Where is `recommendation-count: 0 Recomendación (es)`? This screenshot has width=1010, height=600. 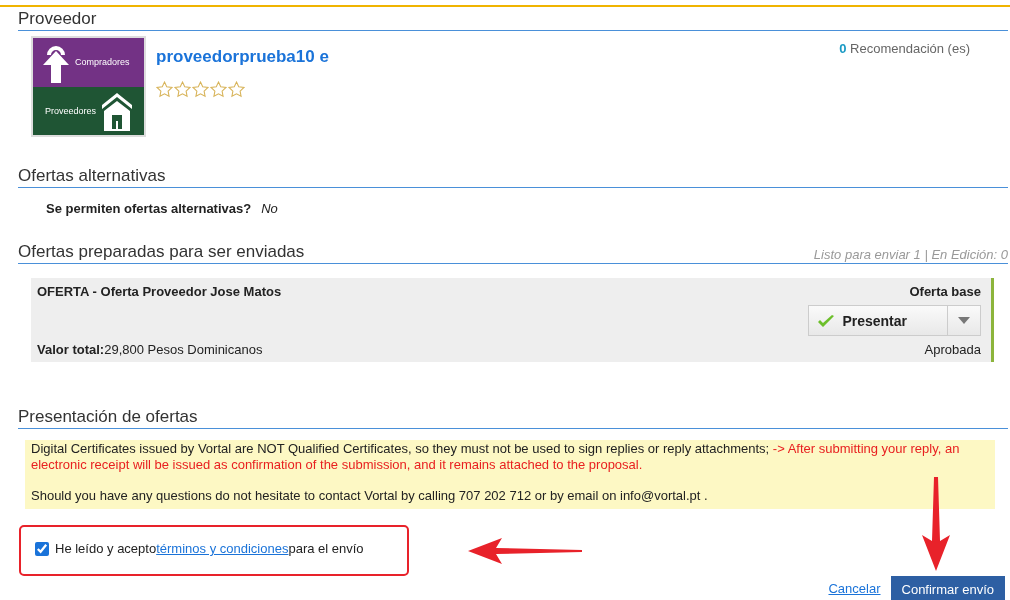 recommendation-count: 0 Recomendación (es) is located at coordinates (904, 48).